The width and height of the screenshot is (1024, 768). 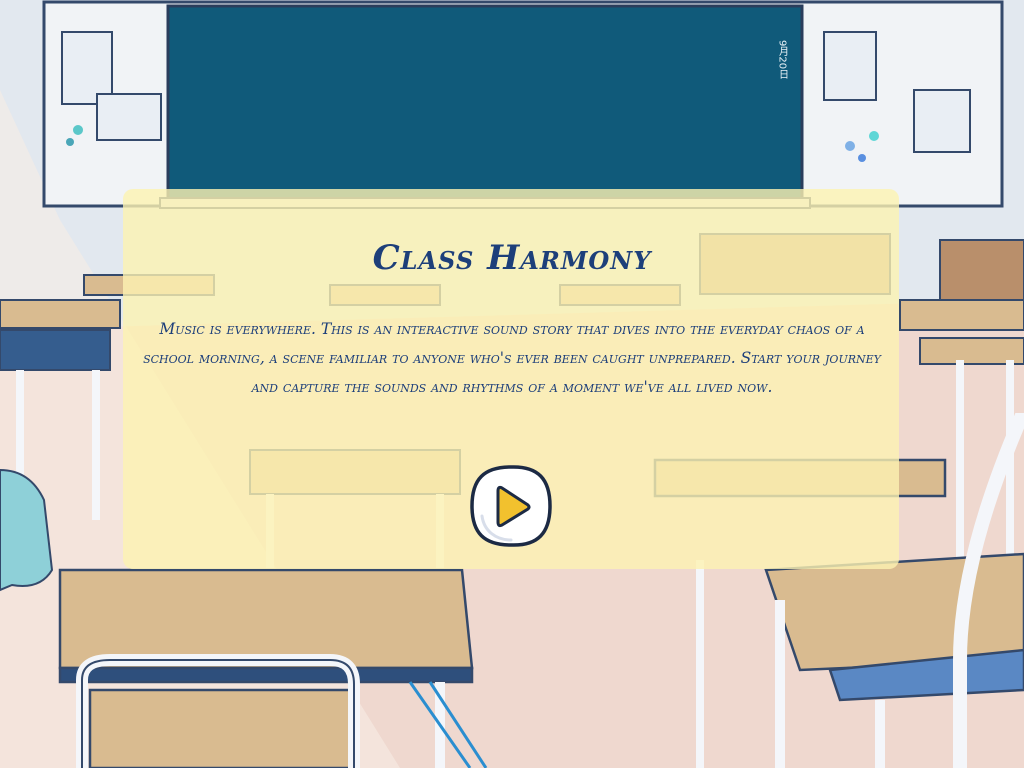 I want to click on play-icon, so click(x=511, y=506).